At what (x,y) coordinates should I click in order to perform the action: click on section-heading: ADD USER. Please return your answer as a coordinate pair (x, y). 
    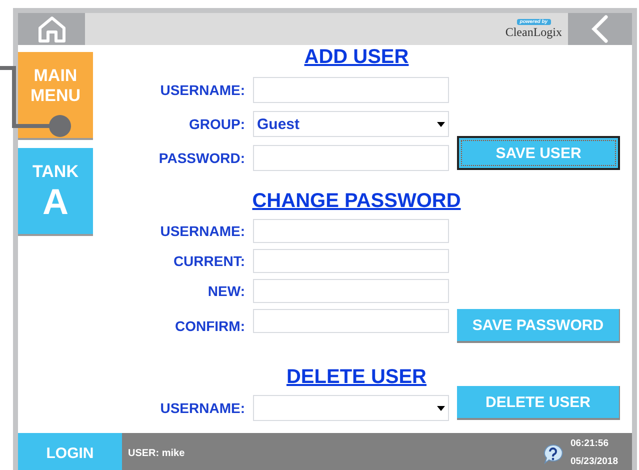
    Looking at the image, I should click on (356, 57).